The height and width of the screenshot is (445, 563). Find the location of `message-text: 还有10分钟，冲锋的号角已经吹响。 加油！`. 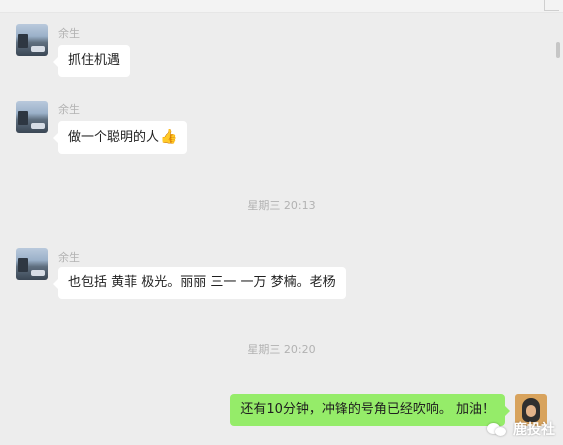

message-text: 还有10分钟，冲锋的号角已经吹响。 加油！ is located at coordinates (367, 409).